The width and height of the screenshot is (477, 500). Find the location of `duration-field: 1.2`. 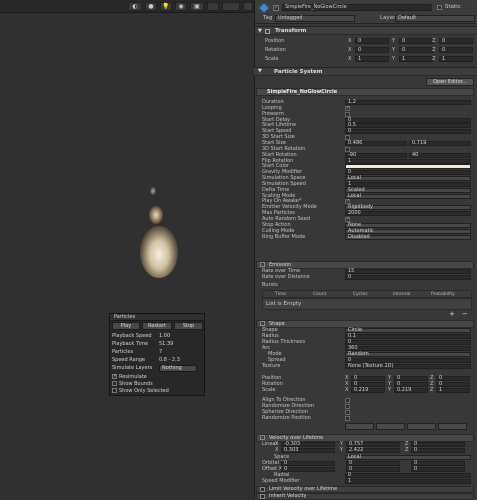

duration-field: 1.2 is located at coordinates (408, 102).